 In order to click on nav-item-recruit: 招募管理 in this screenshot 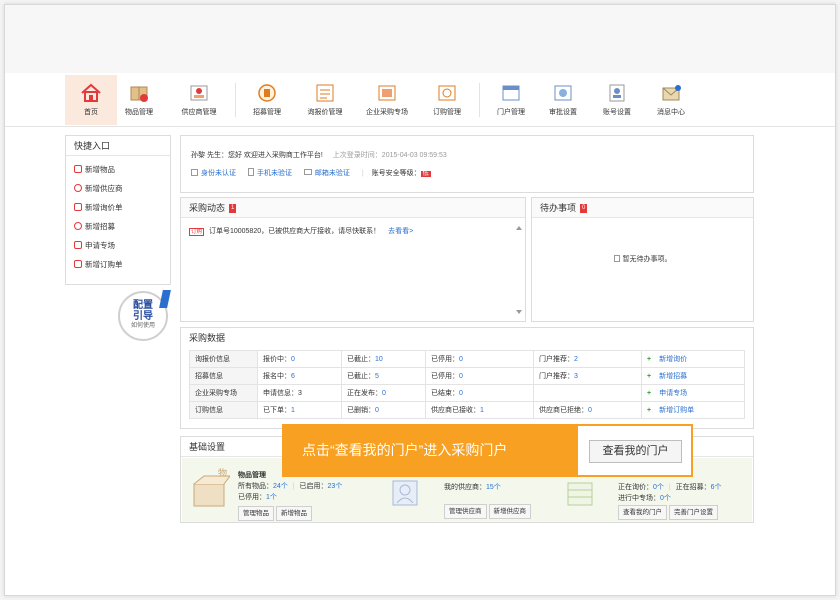, I will do `click(267, 100)`.